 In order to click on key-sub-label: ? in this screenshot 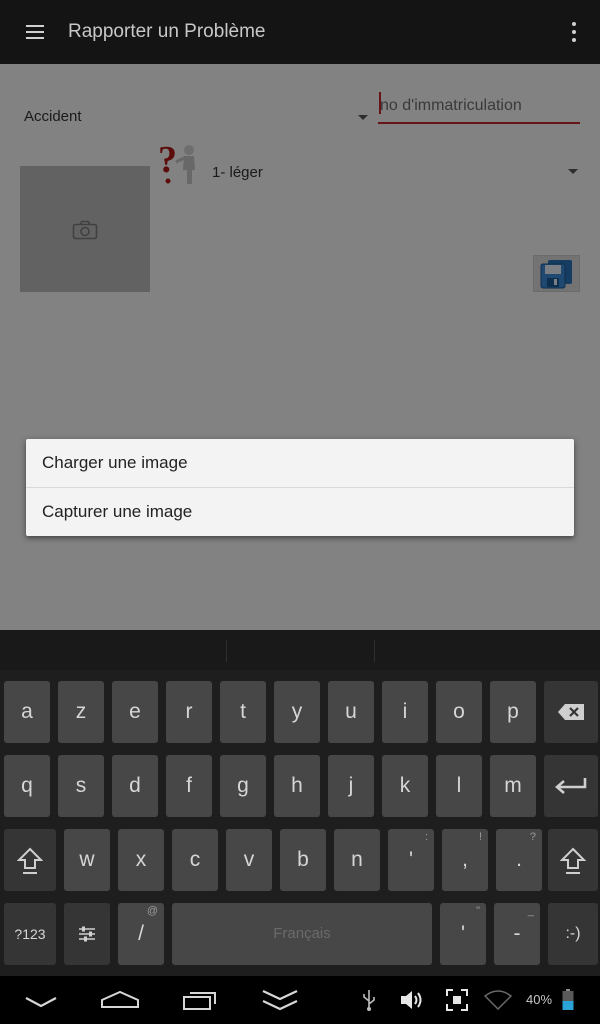, I will do `click(532, 837)`.